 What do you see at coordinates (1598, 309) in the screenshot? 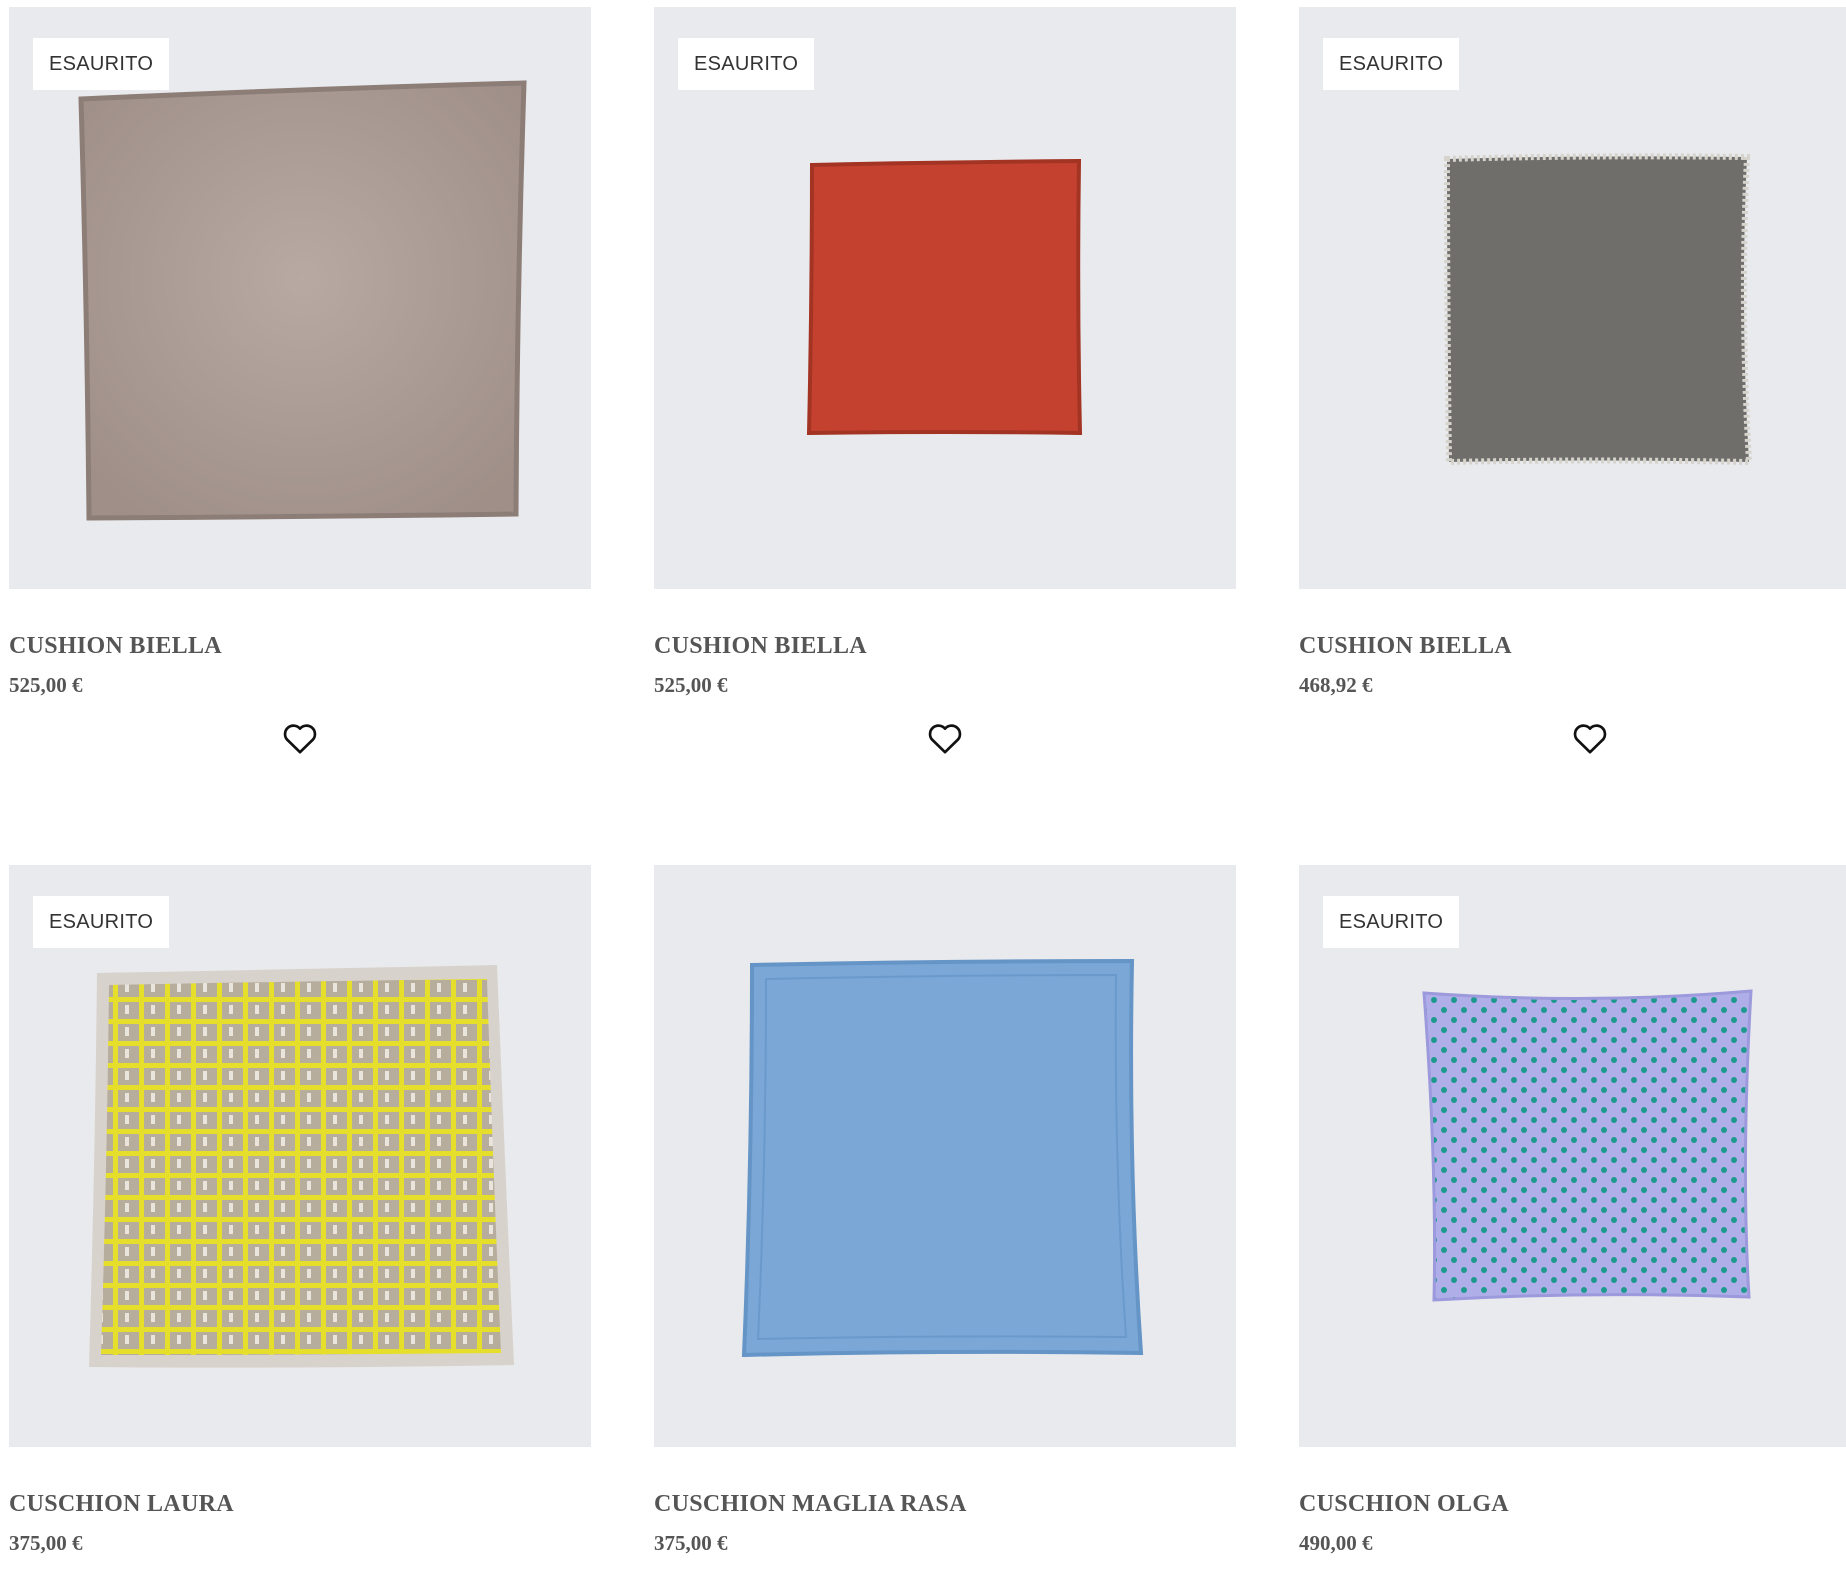
I see `cushion-image-grey` at bounding box center [1598, 309].